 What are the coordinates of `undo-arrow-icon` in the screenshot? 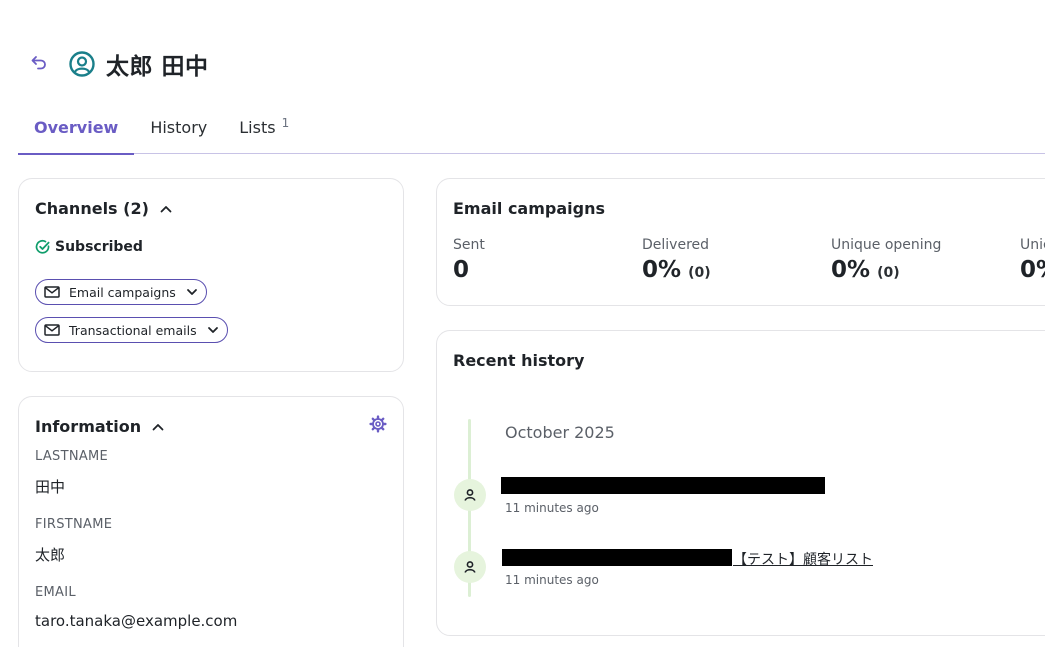 It's located at (39, 64).